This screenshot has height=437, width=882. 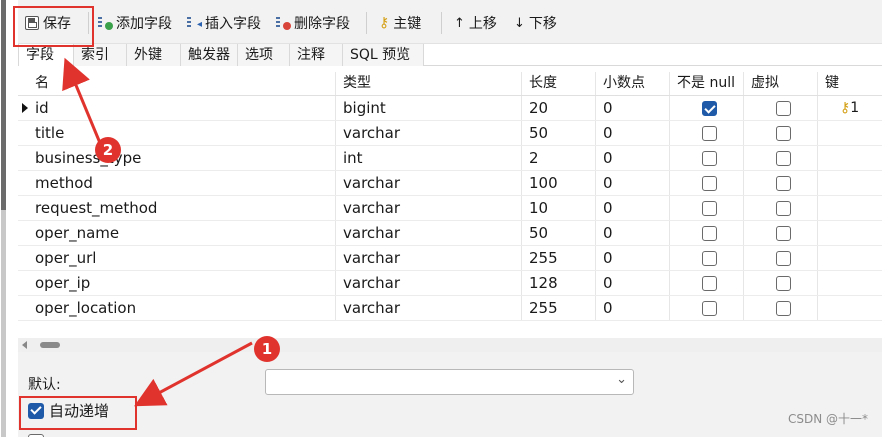 What do you see at coordinates (182, 158) in the screenshot?
I see `field-name-cell: business_type` at bounding box center [182, 158].